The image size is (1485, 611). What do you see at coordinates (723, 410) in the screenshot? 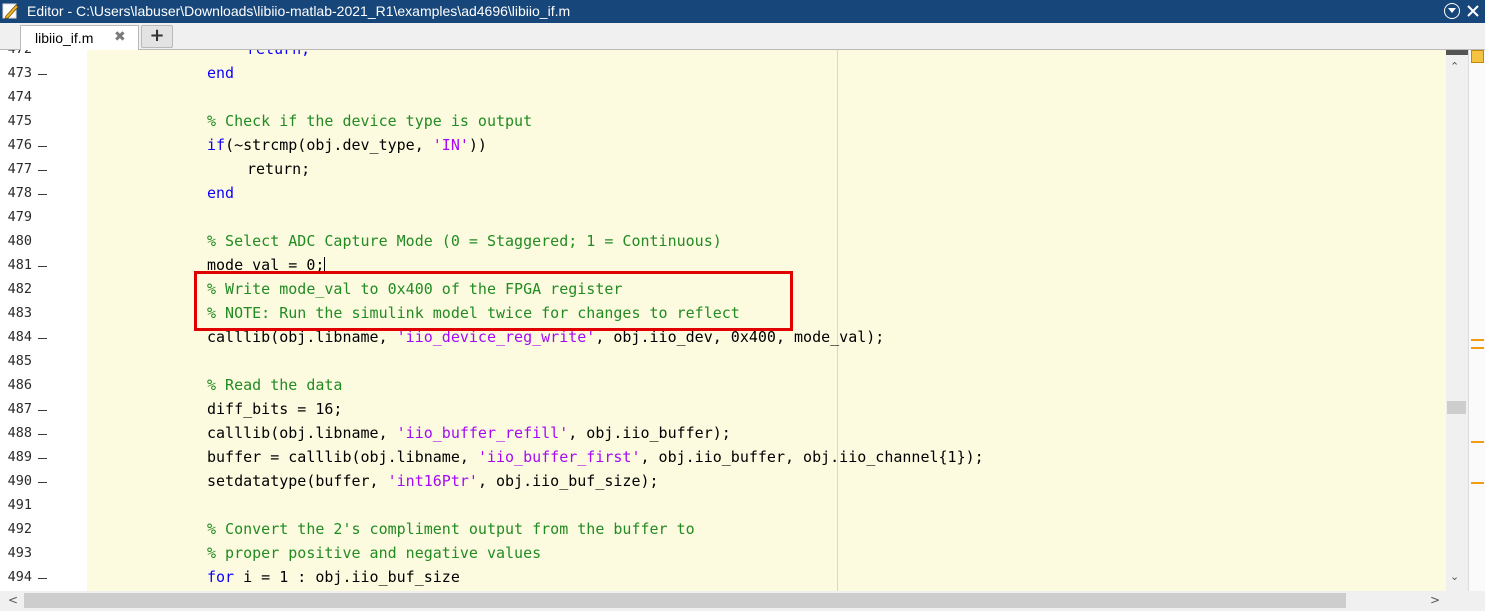
I see `code-line: 487 diff_bits = 16;` at bounding box center [723, 410].